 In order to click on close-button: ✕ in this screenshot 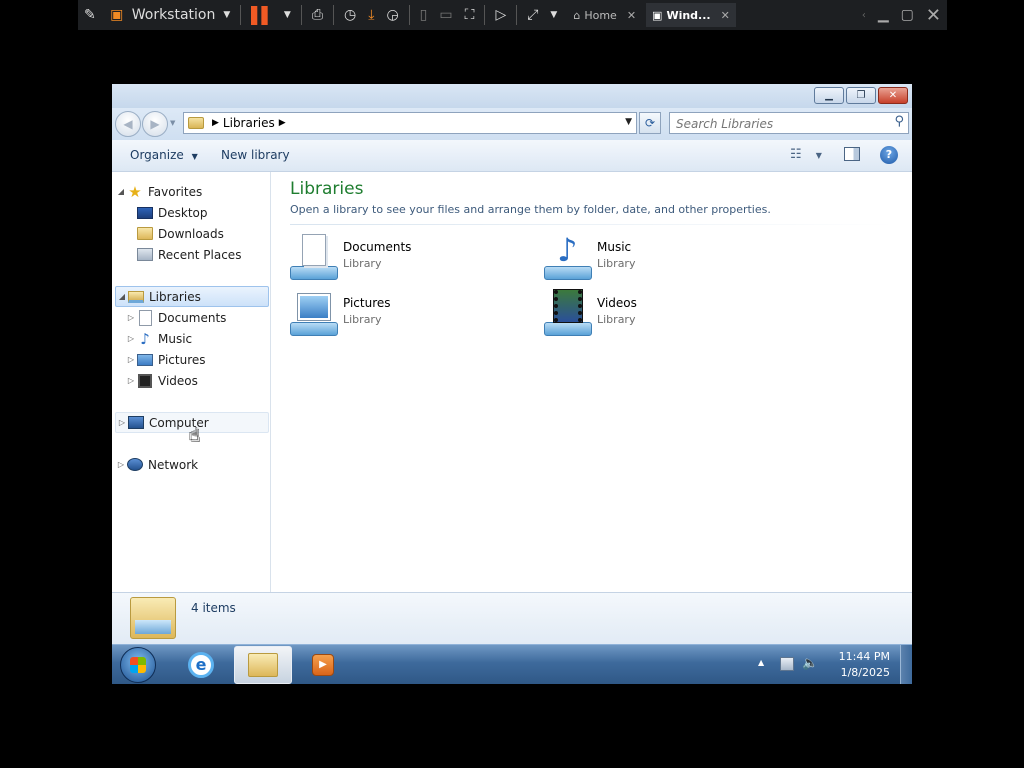, I will do `click(893, 95)`.